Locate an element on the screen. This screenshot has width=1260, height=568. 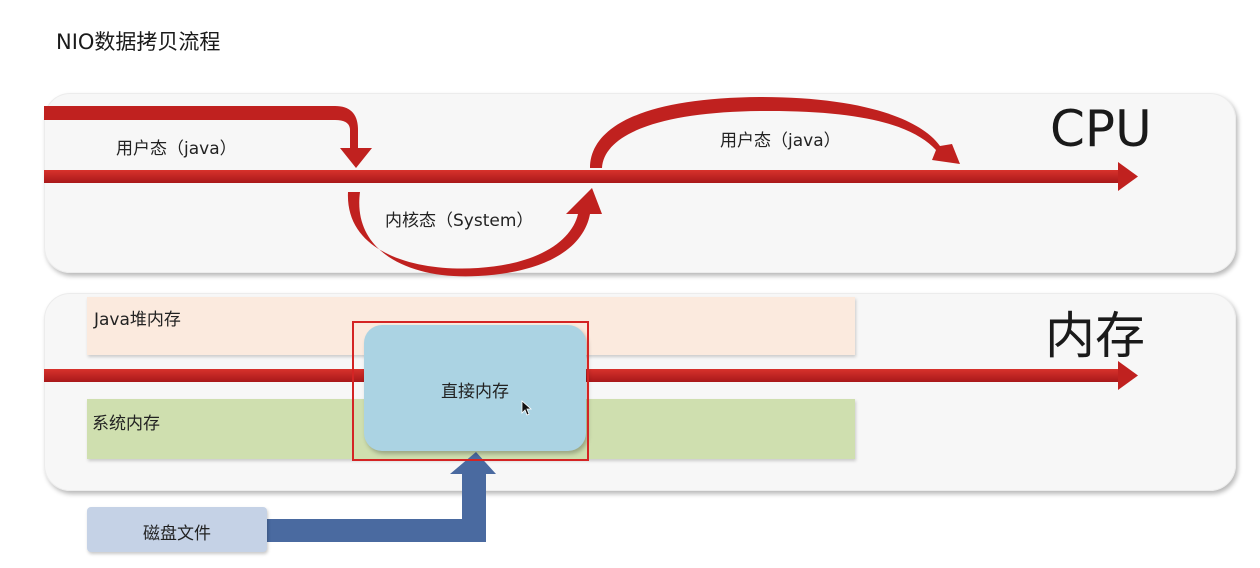
memory-timeline-arrow-right is located at coordinates (854, 375).